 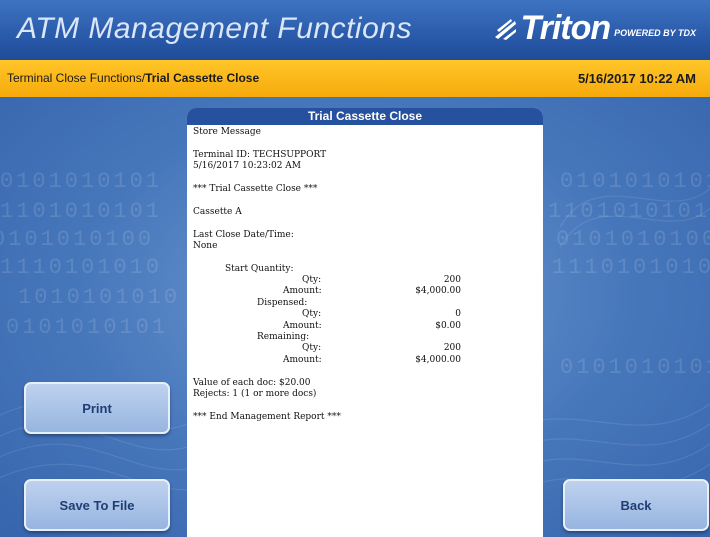 I want to click on print-button: Print, so click(x=97, y=408).